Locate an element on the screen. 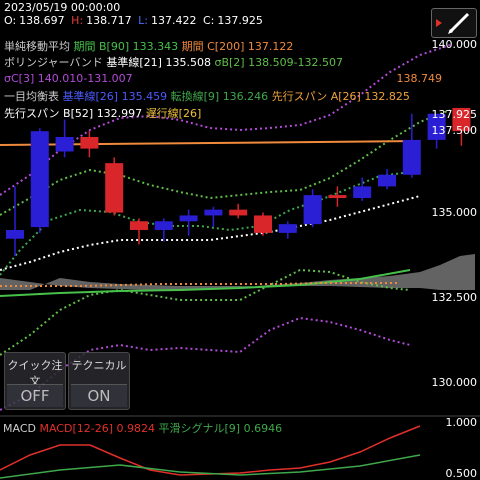 This screenshot has height=480, width=480. bb-sb-label: σB[2] is located at coordinates (229, 62).